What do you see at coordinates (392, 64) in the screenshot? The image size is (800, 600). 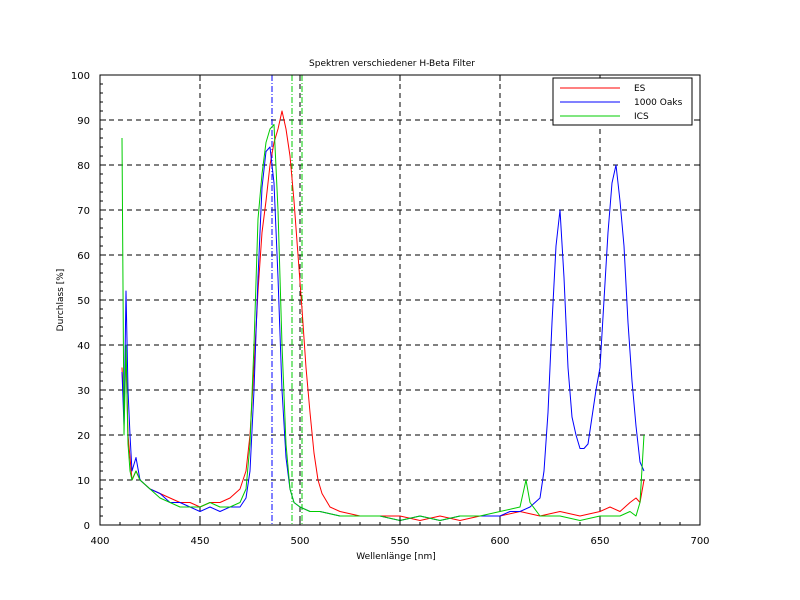 I see `chart-title: Spektren verschiedener H-Beta Filter` at bounding box center [392, 64].